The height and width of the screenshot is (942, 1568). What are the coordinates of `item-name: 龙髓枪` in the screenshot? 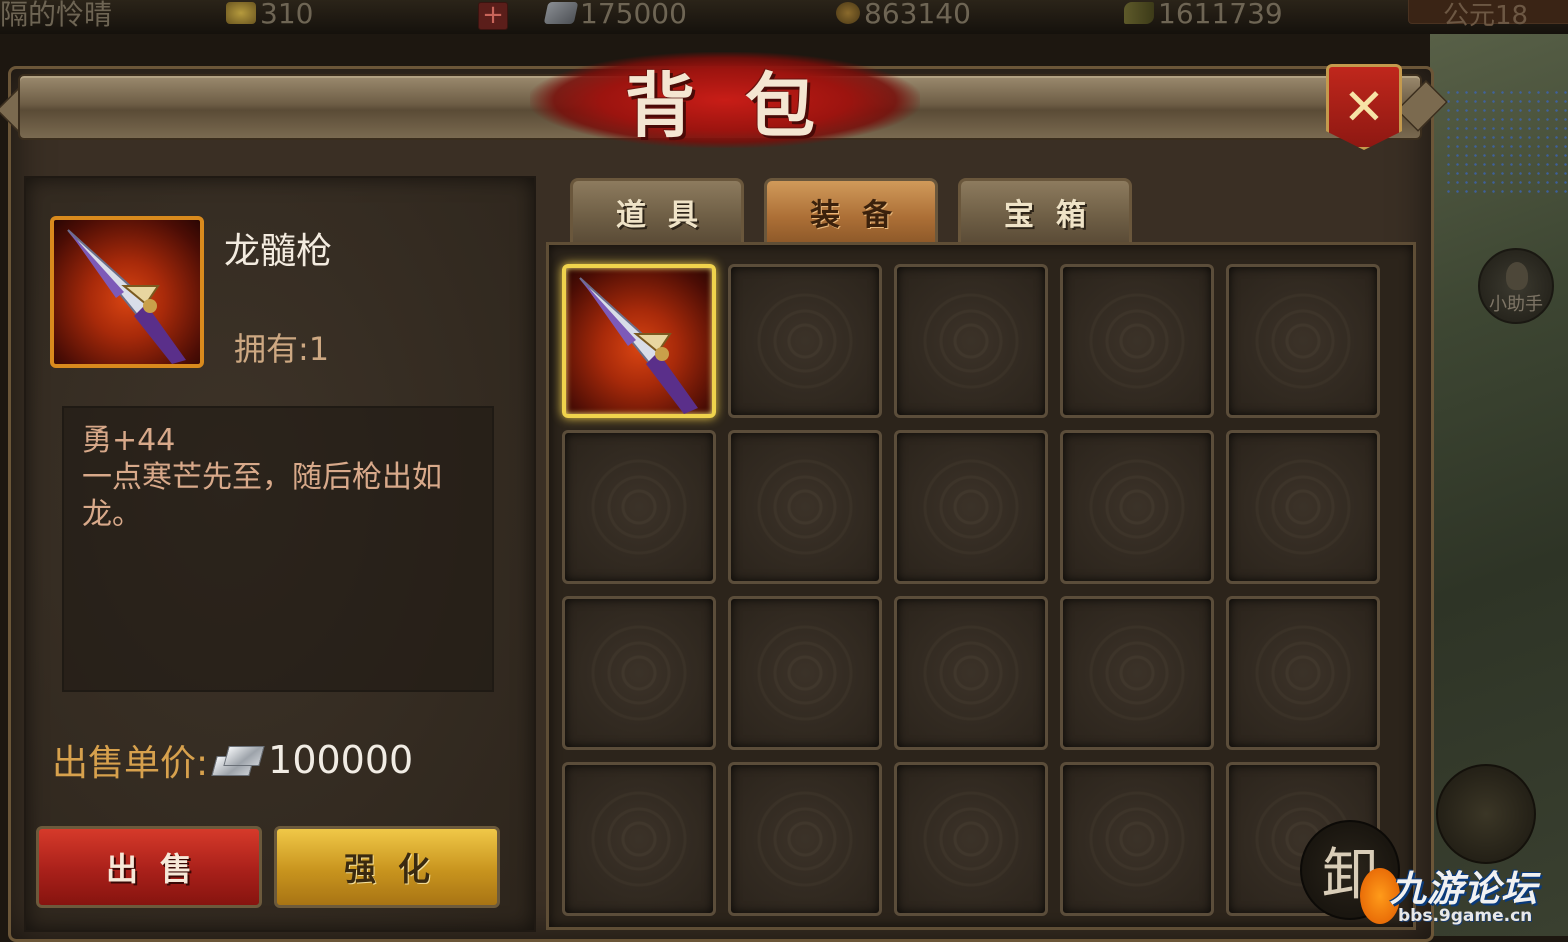 It's located at (278, 251).